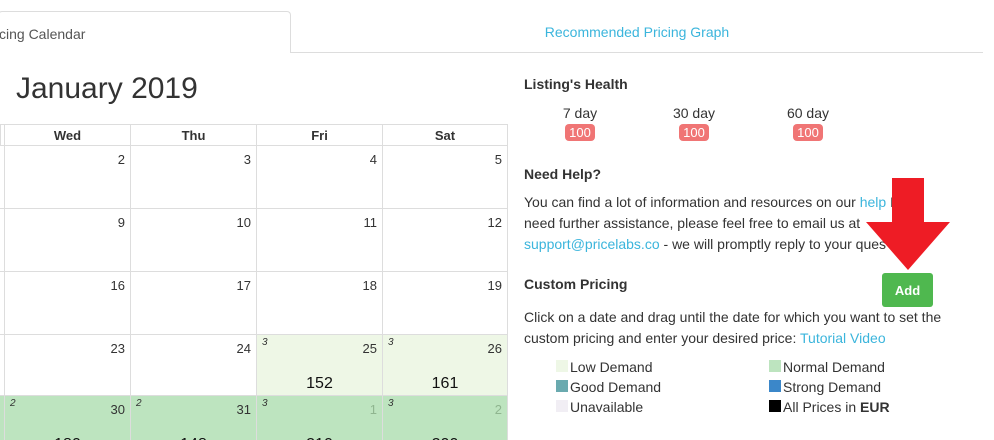 The image size is (994, 440). Describe the element at coordinates (67, 418) in the screenshot. I see `calendar-day-cell: 30 2 180` at that location.